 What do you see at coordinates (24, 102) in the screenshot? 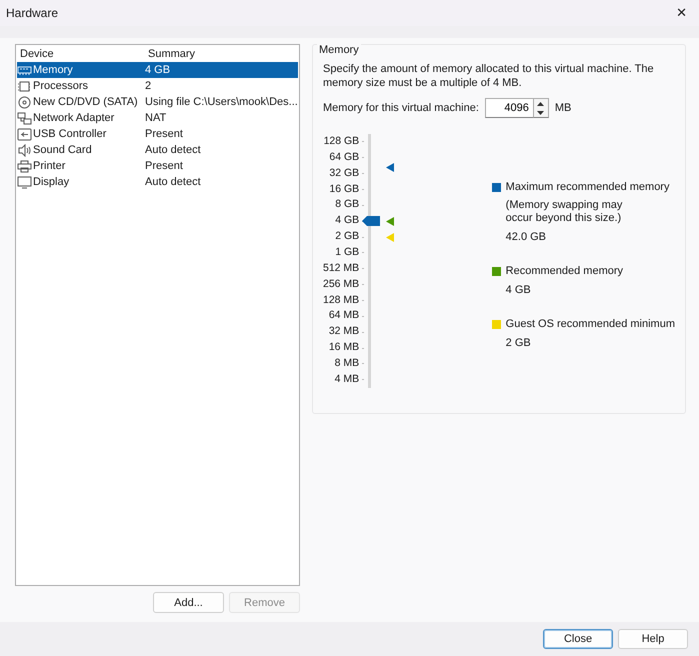
I see `disc-icon` at bounding box center [24, 102].